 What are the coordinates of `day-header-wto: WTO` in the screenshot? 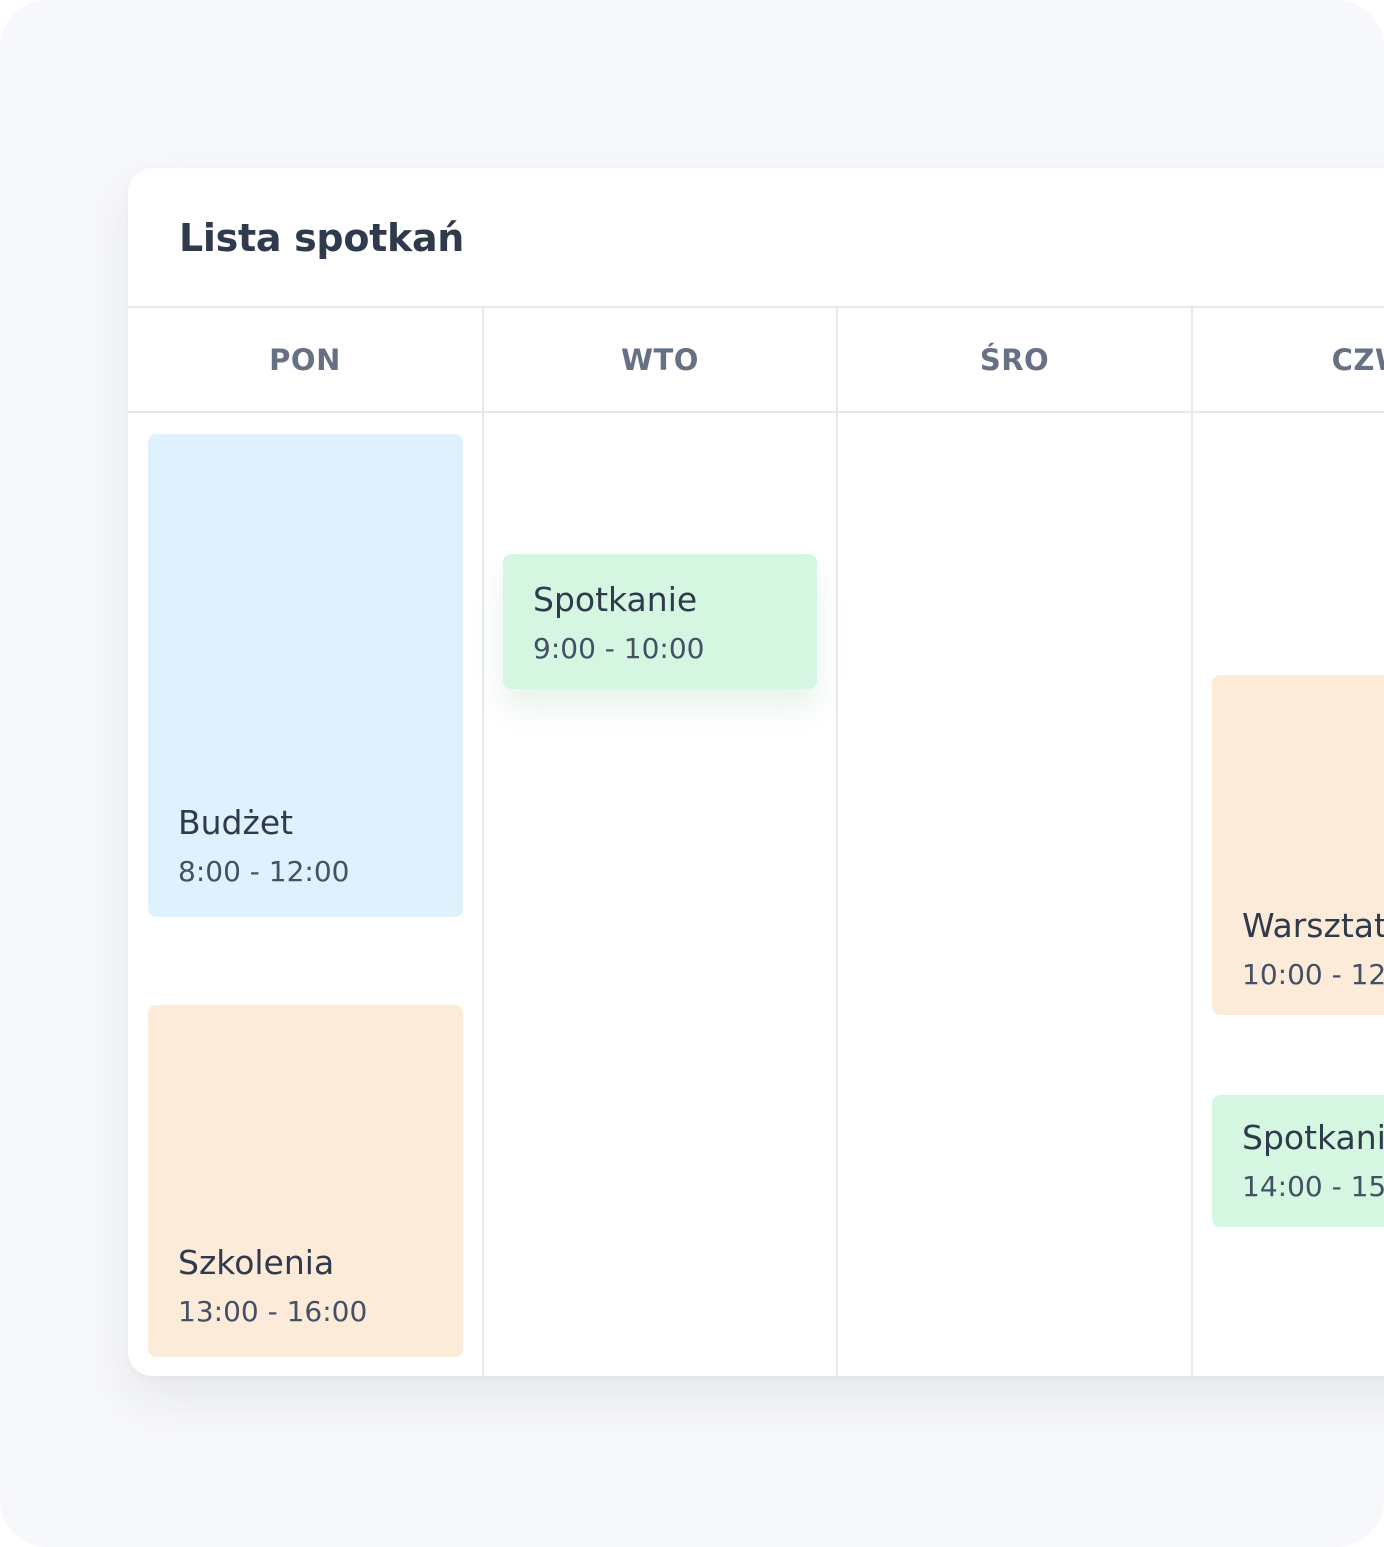 It's located at (660, 359).